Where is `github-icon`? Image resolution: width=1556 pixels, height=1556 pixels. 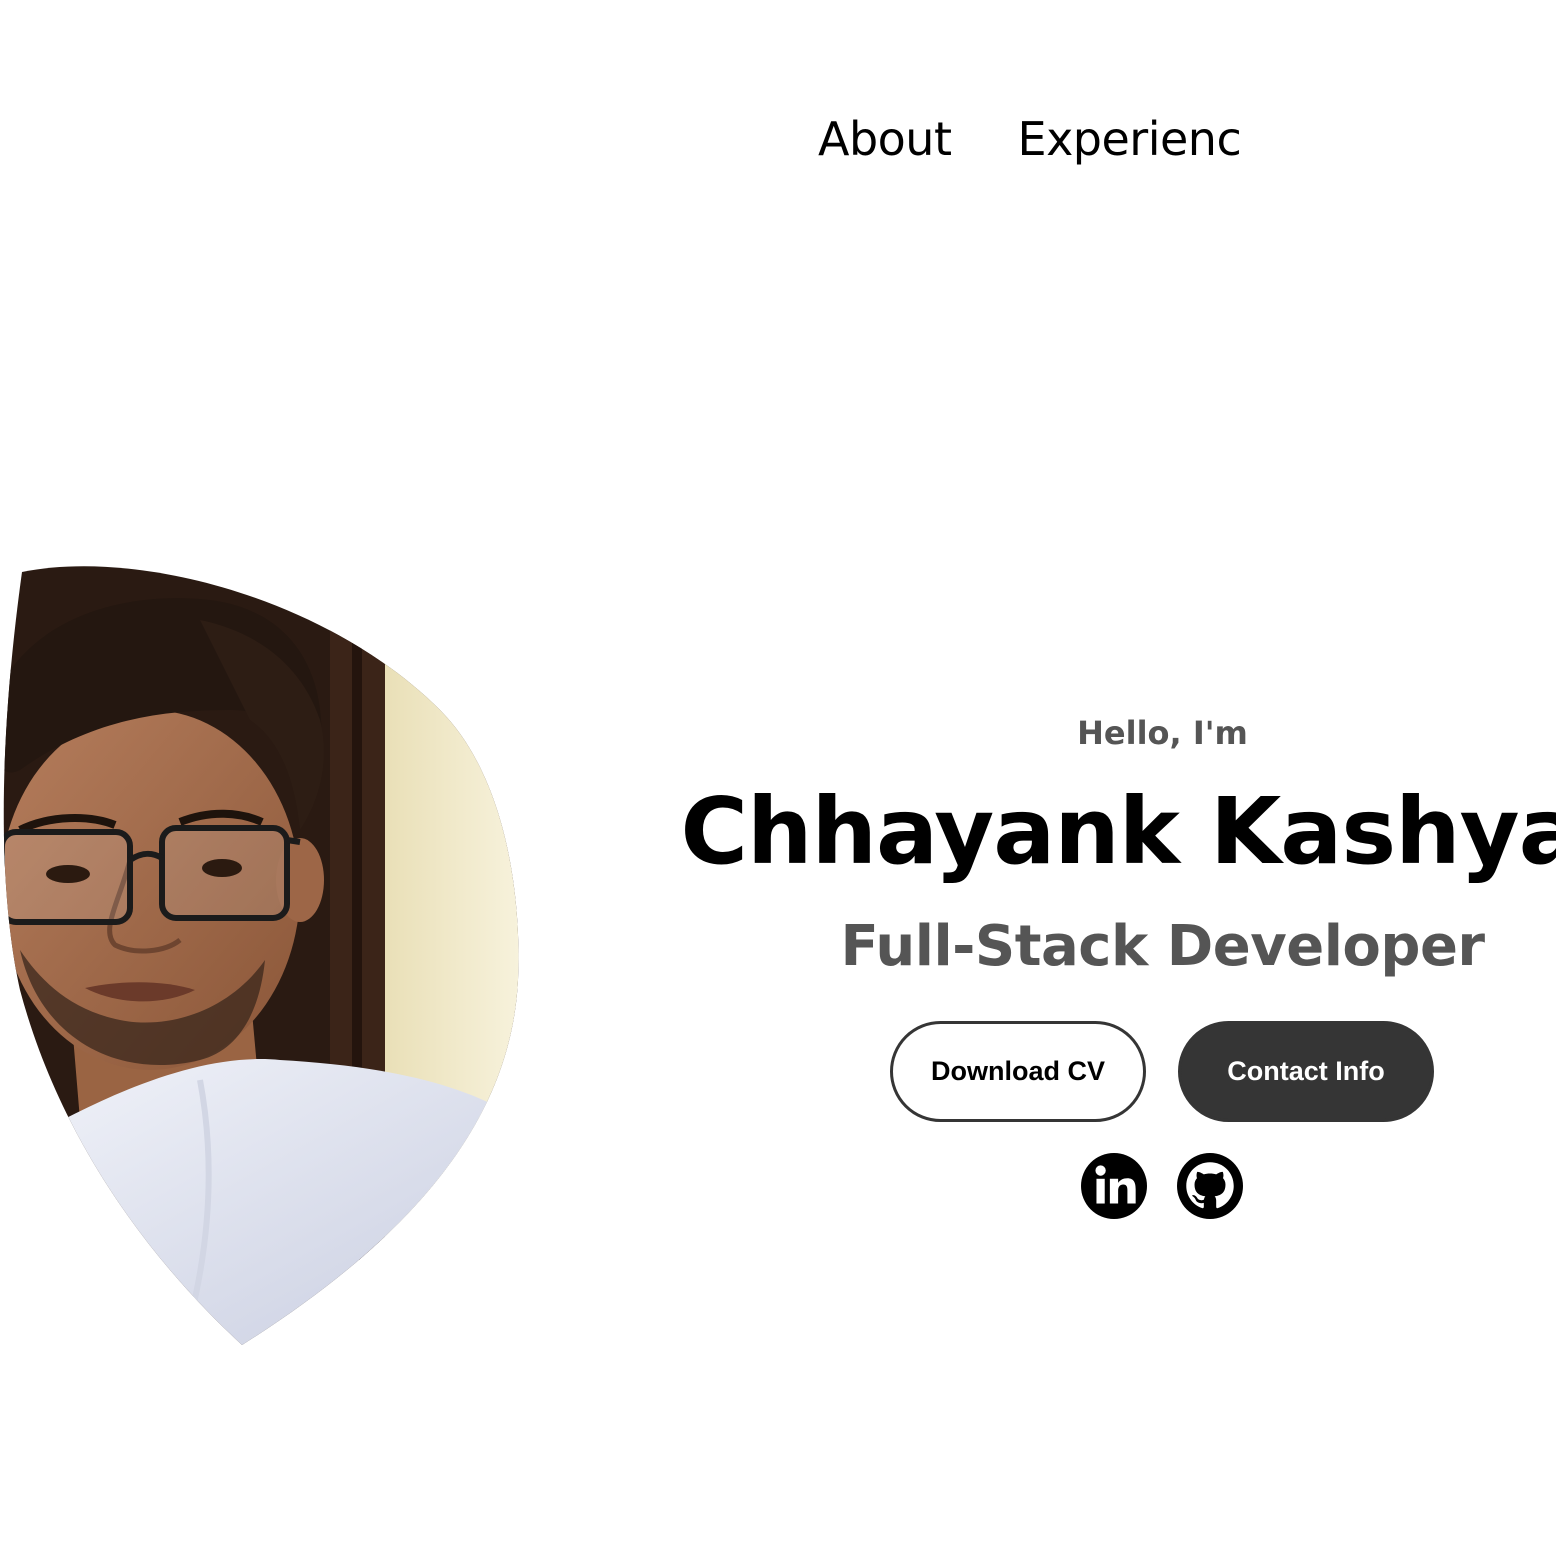 github-icon is located at coordinates (1210, 1186).